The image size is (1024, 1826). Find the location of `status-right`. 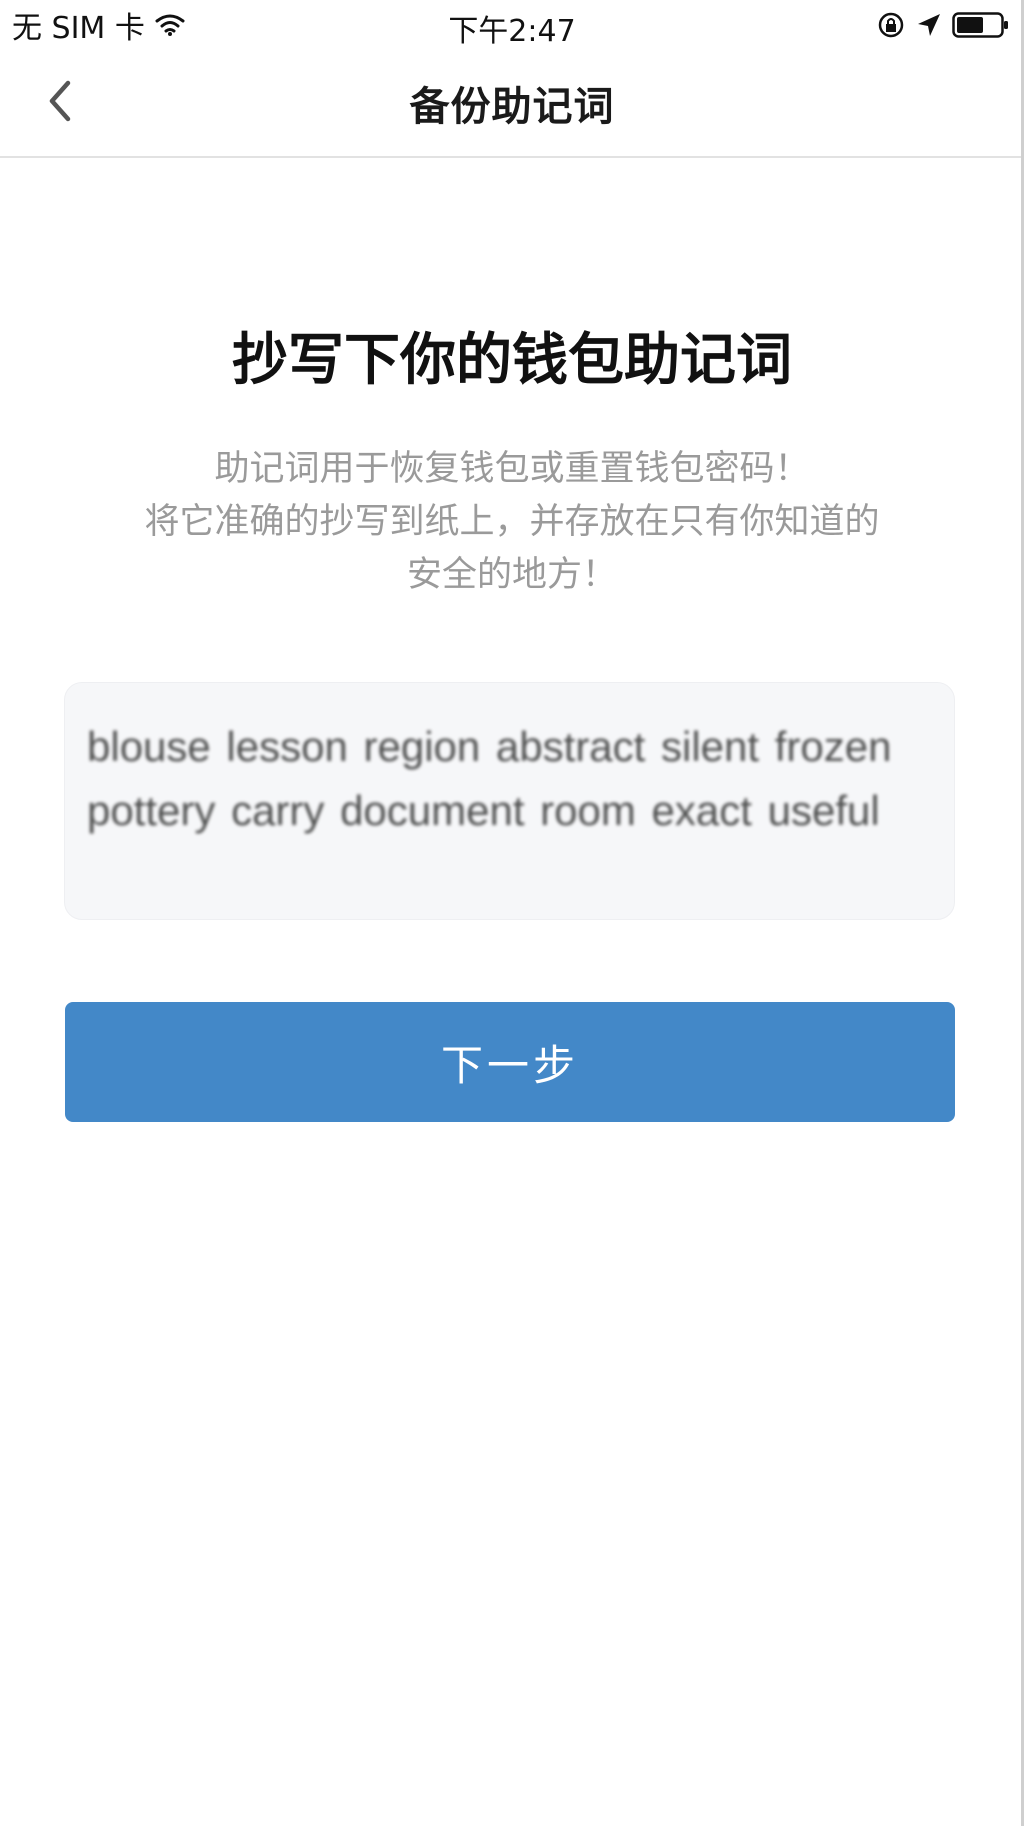

status-right is located at coordinates (943, 25).